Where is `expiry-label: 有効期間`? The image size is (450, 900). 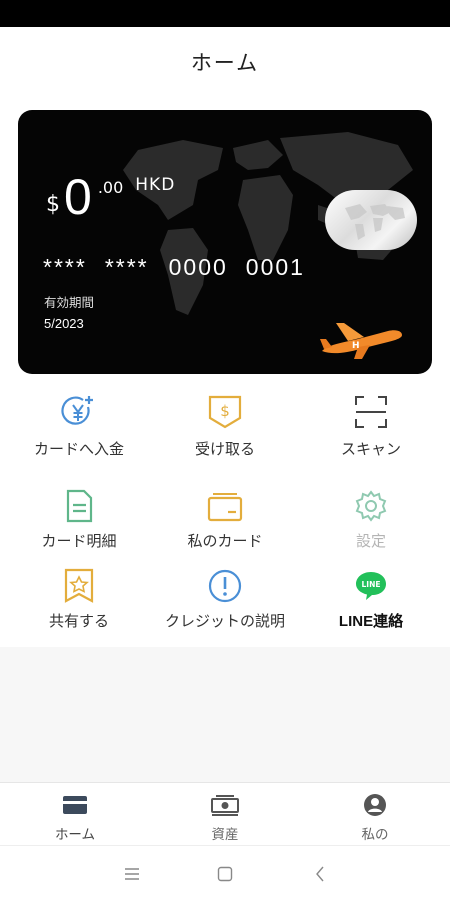 expiry-label: 有効期間 is located at coordinates (69, 302).